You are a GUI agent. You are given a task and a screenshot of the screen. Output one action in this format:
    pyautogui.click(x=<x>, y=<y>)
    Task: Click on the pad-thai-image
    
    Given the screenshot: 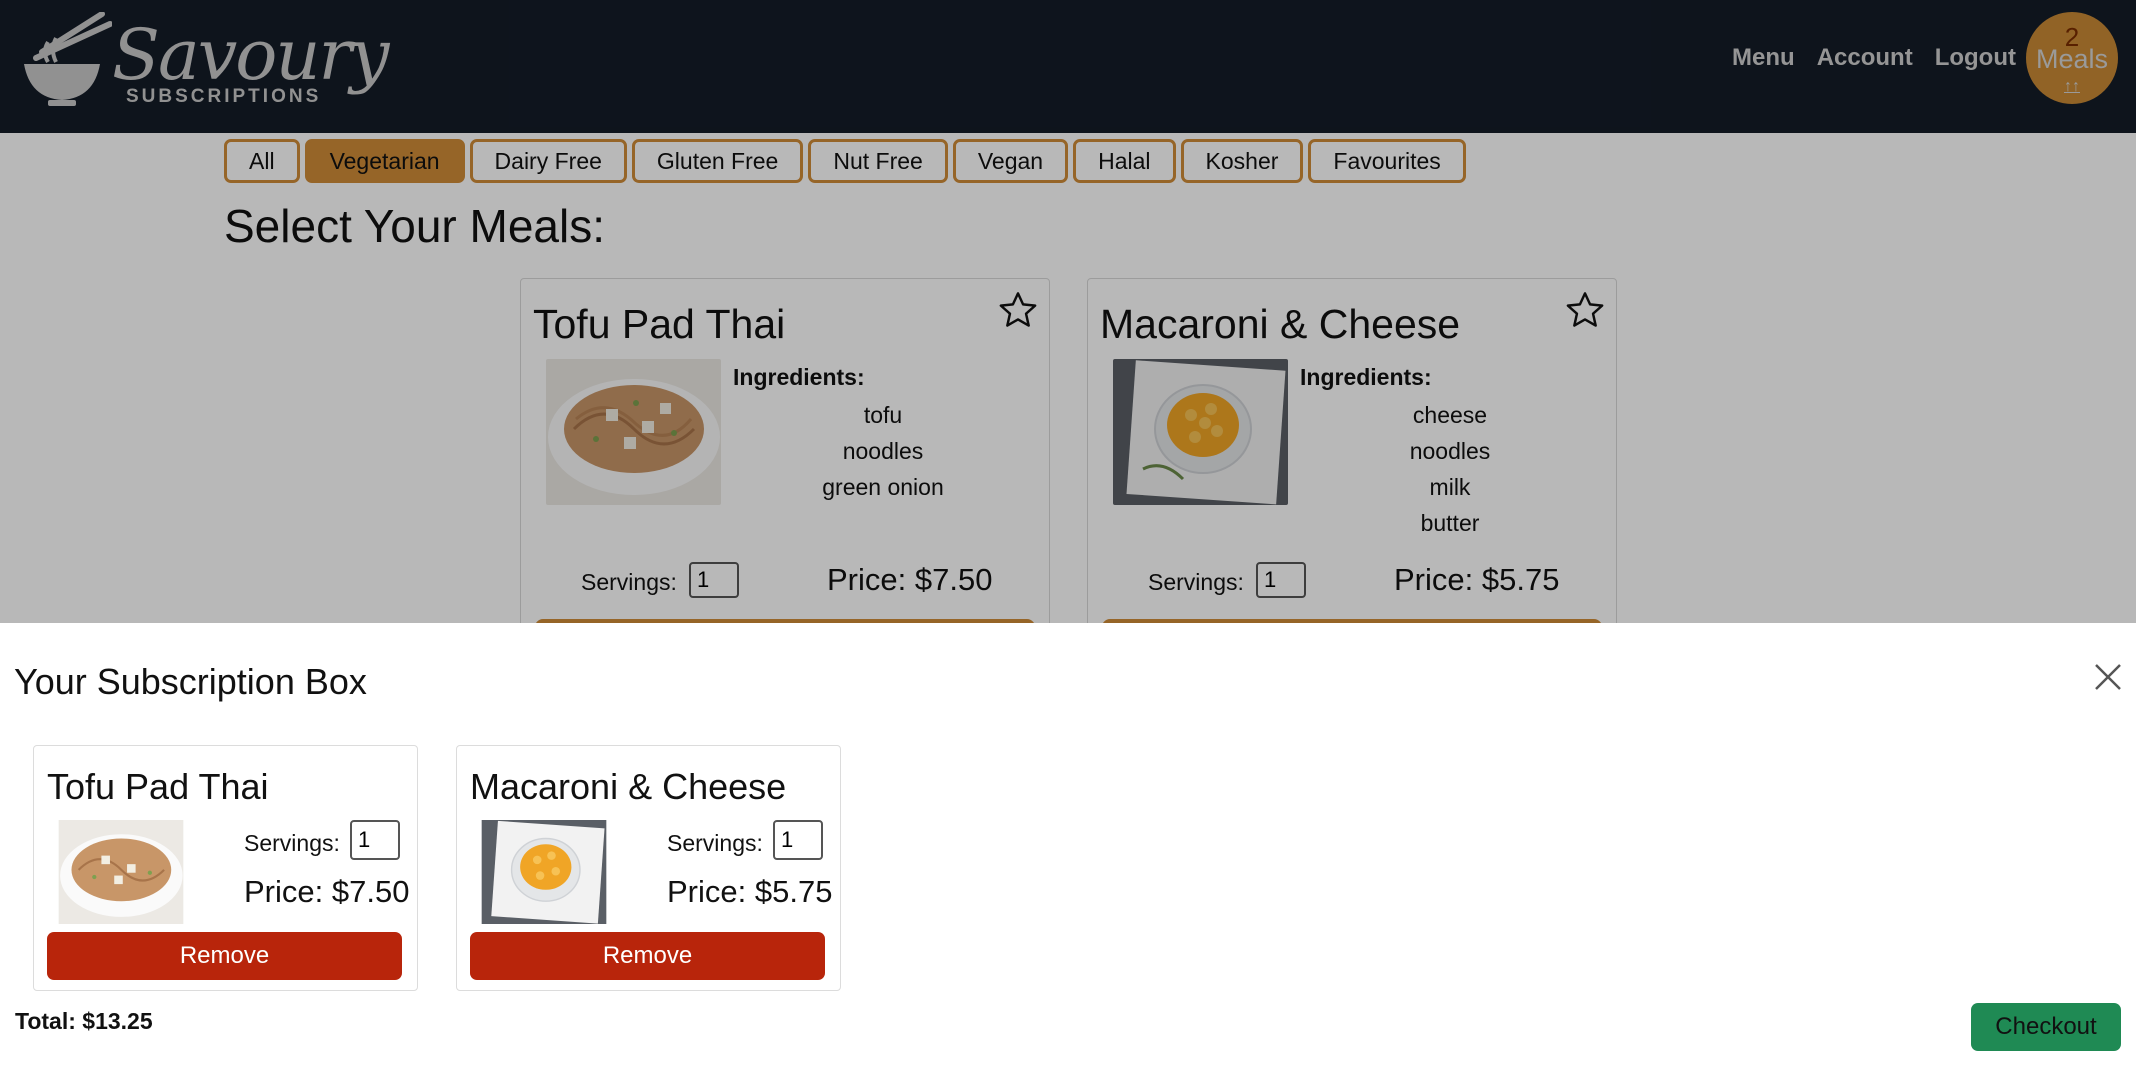 What is the action you would take?
    pyautogui.click(x=121, y=872)
    